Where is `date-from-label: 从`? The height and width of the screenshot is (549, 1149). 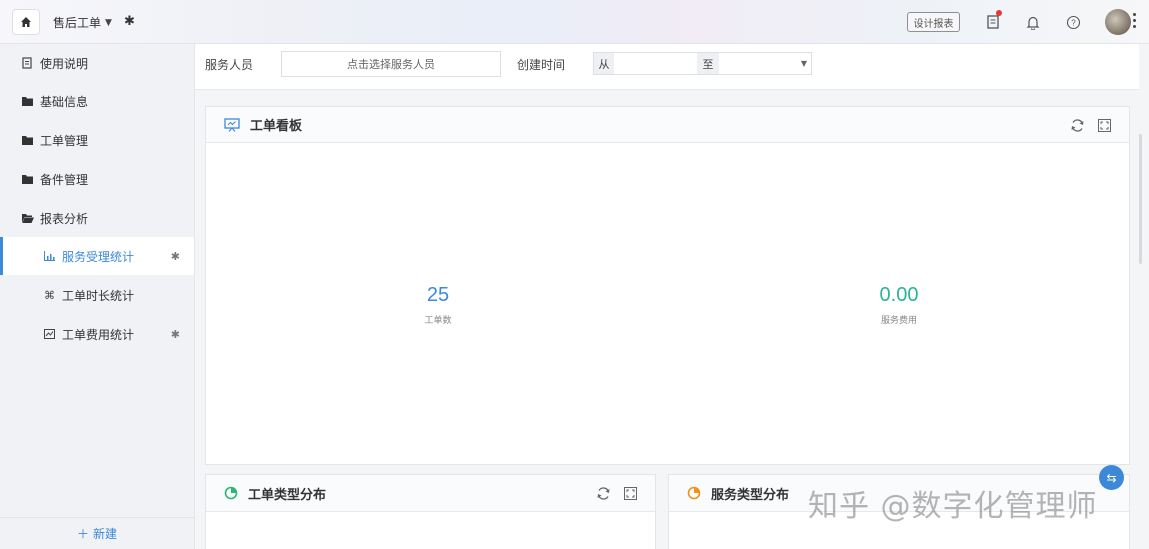 date-from-label: 从 is located at coordinates (604, 63).